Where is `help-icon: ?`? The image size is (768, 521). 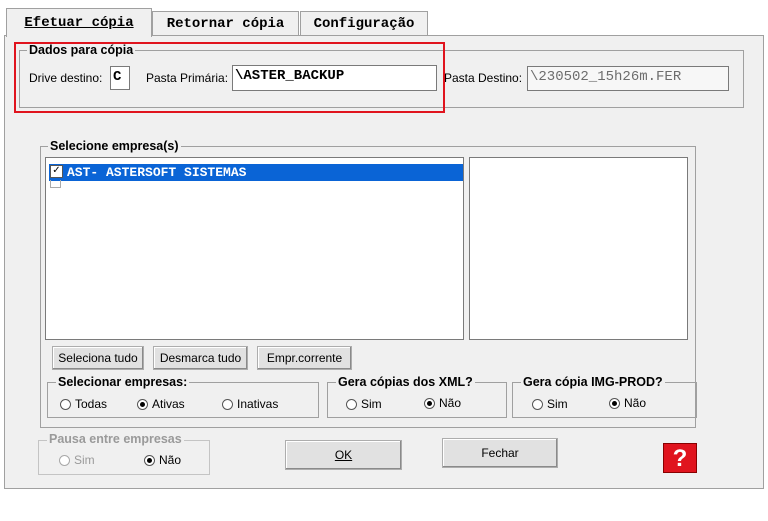 help-icon: ? is located at coordinates (680, 458).